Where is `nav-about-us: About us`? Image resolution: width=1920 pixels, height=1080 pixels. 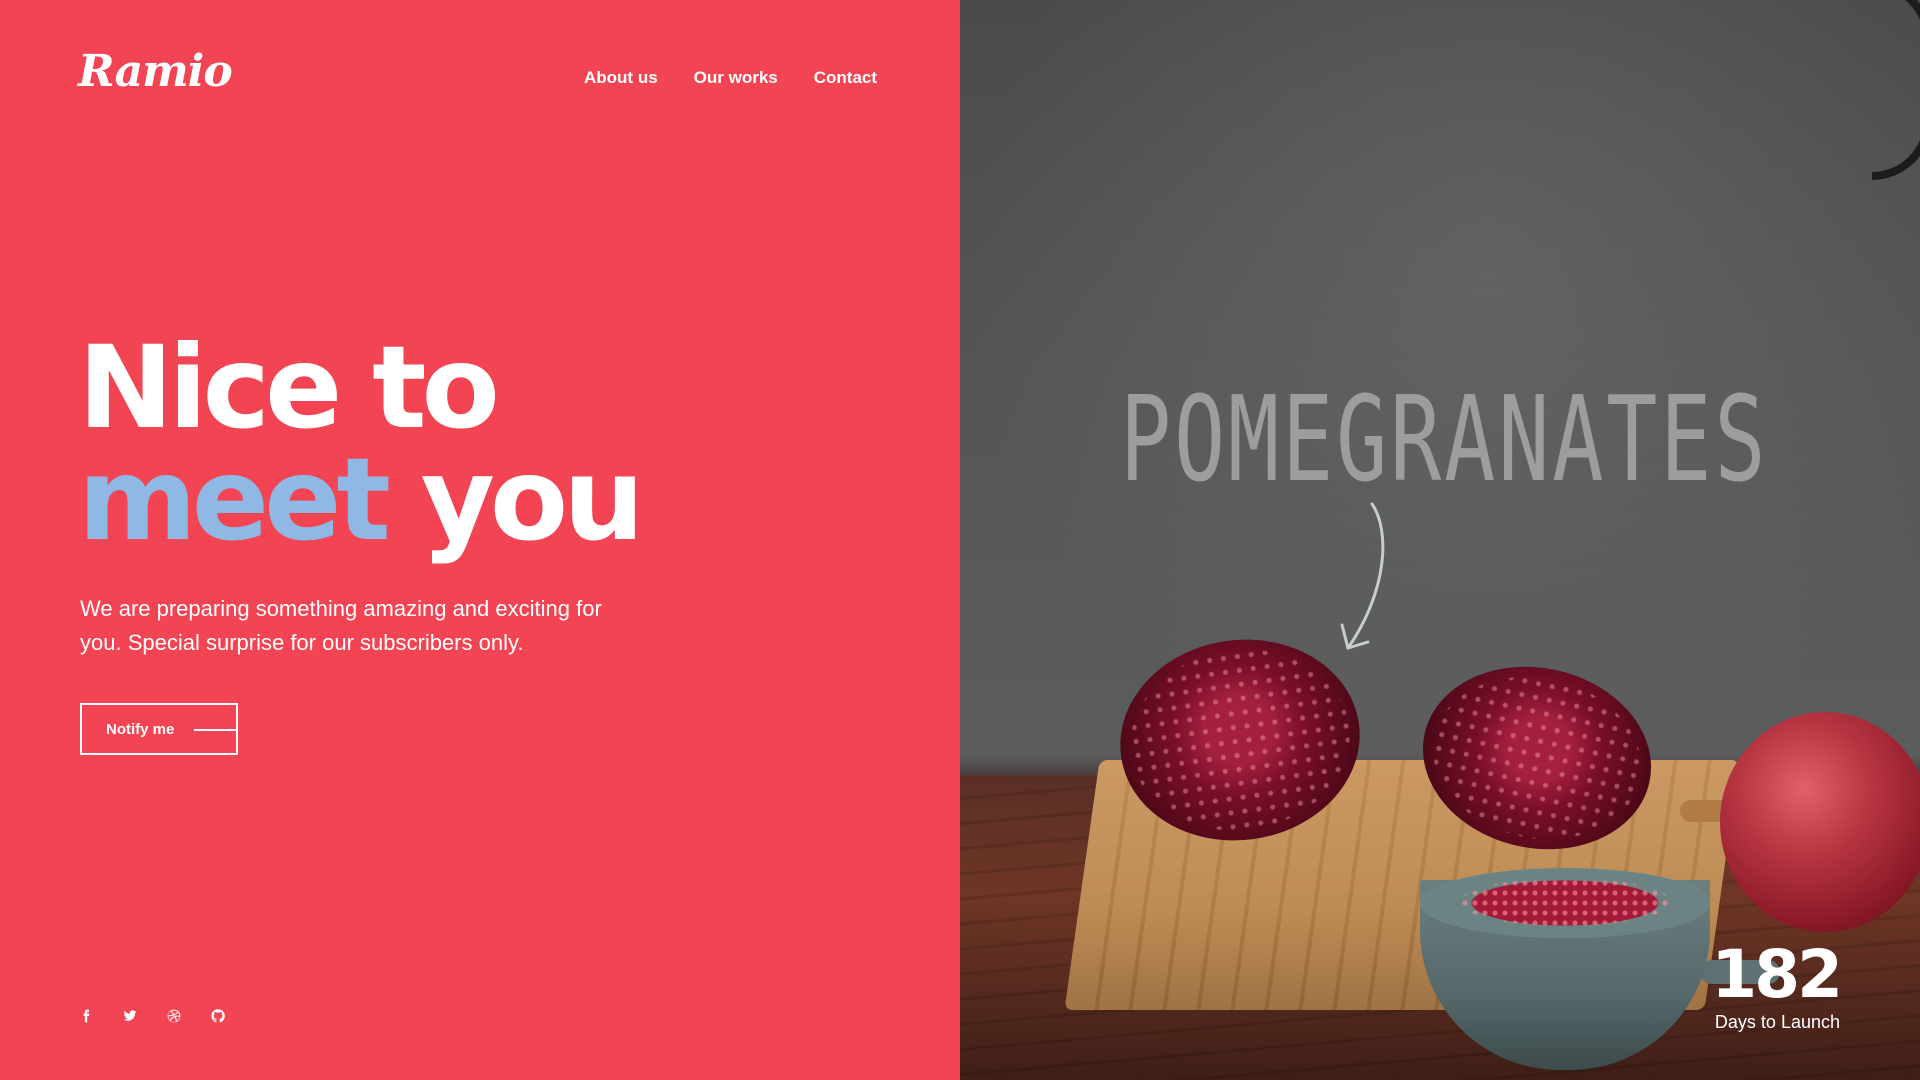
nav-about-us: About us is located at coordinates (621, 78).